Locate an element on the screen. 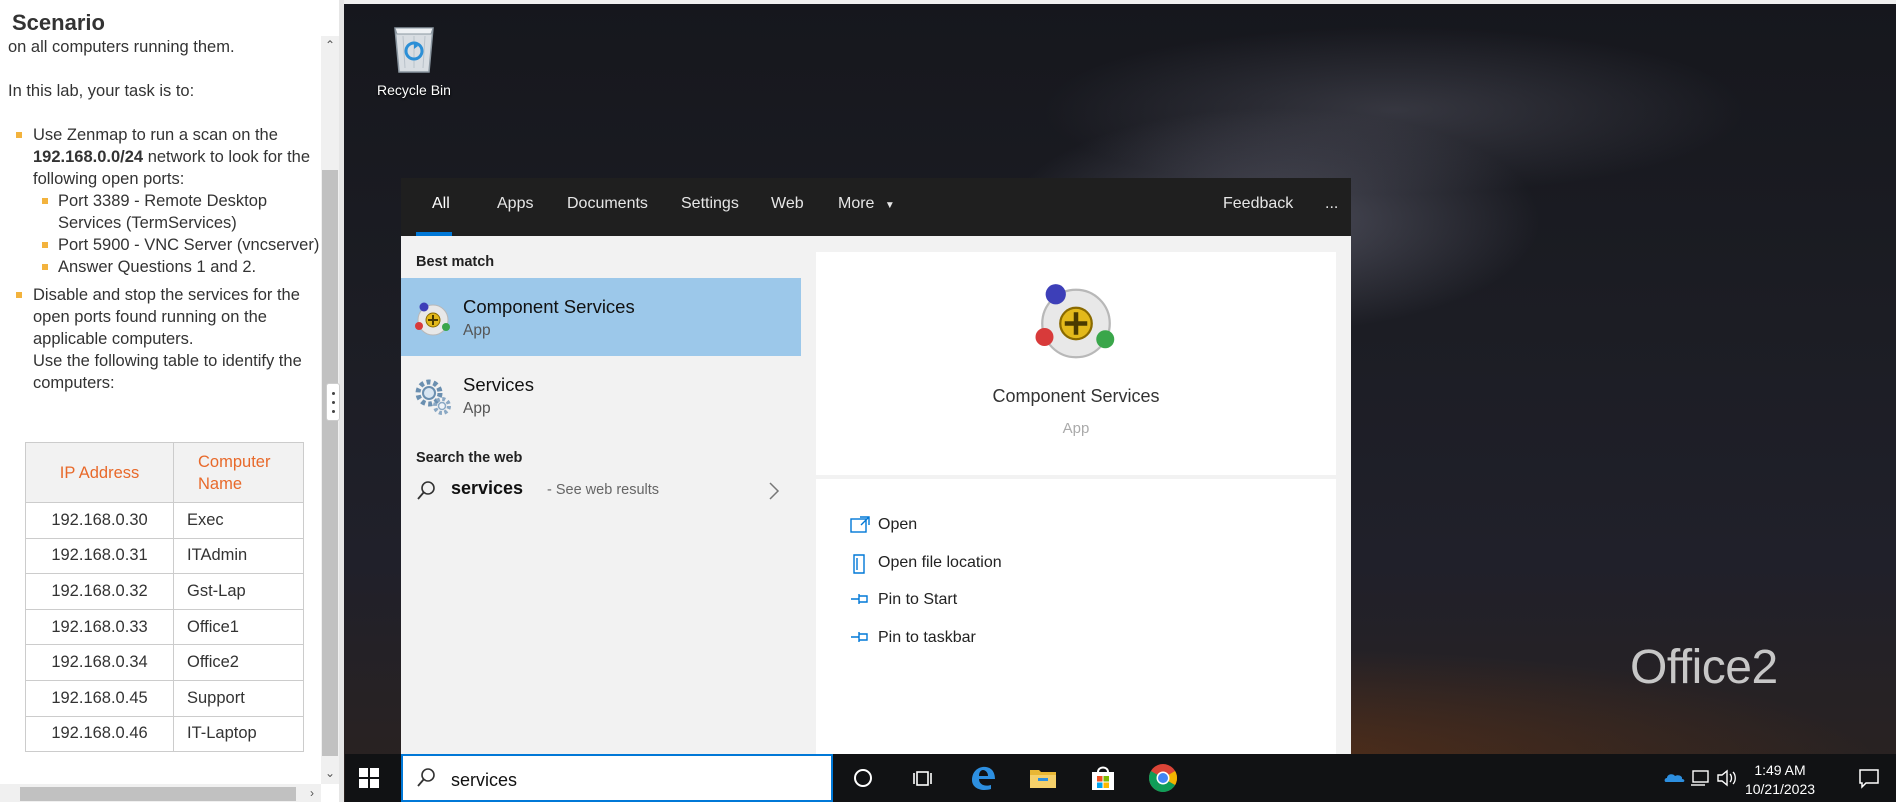 The height and width of the screenshot is (802, 1896). edge-icon is located at coordinates (983, 778).